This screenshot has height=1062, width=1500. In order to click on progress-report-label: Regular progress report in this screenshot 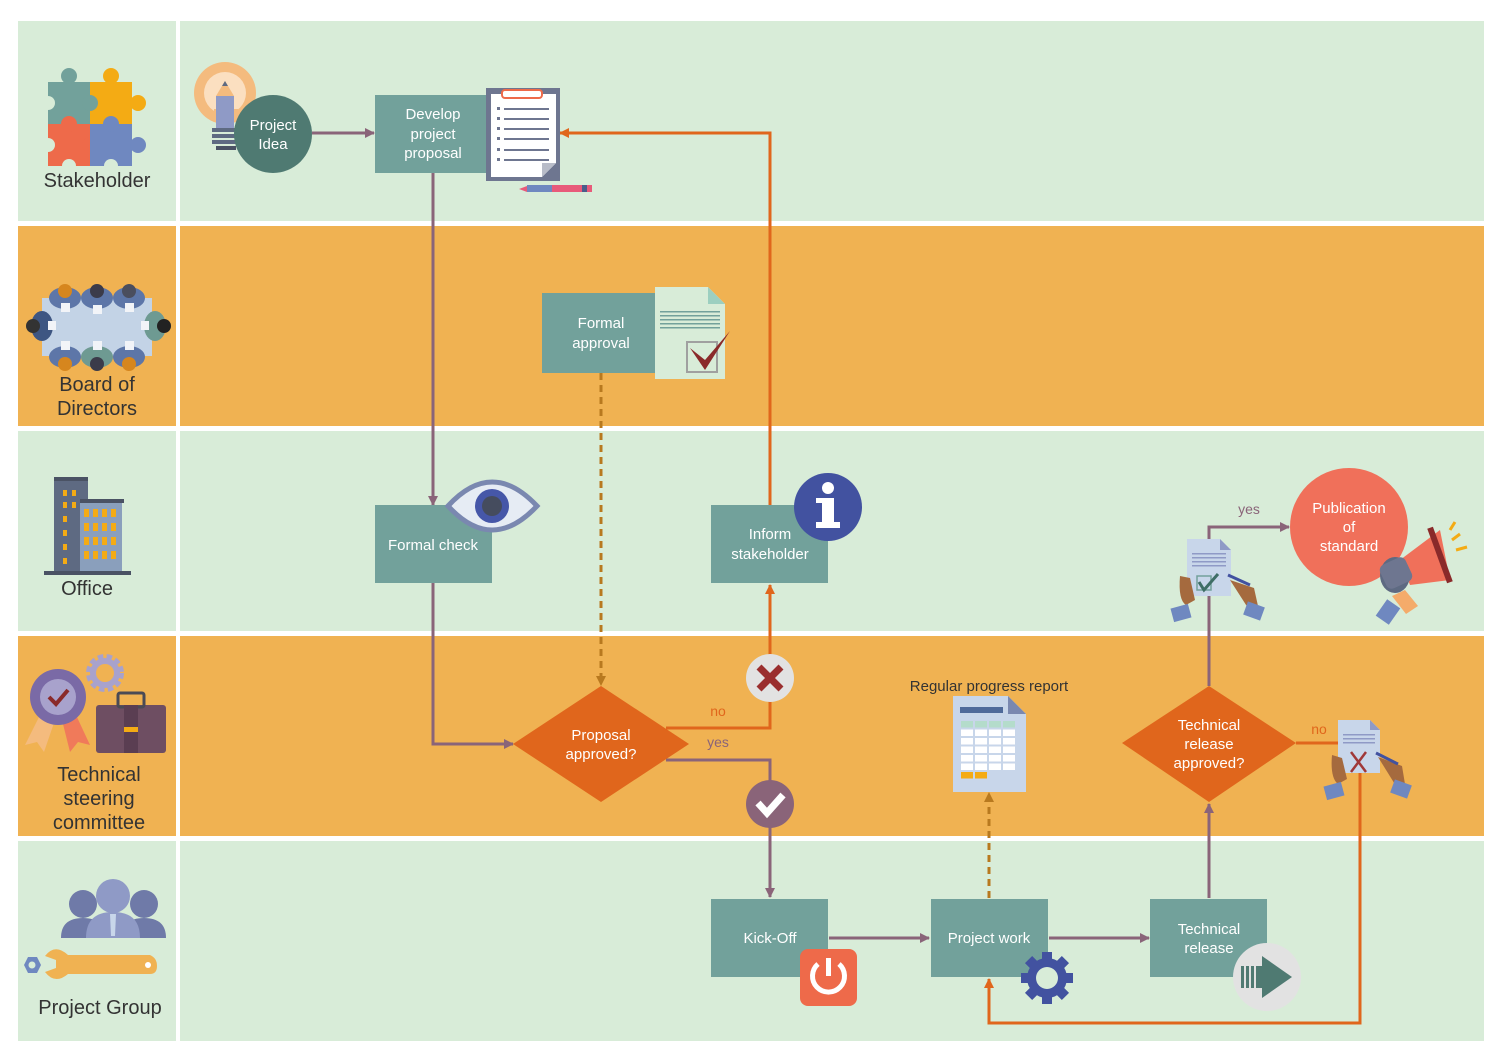, I will do `click(989, 686)`.